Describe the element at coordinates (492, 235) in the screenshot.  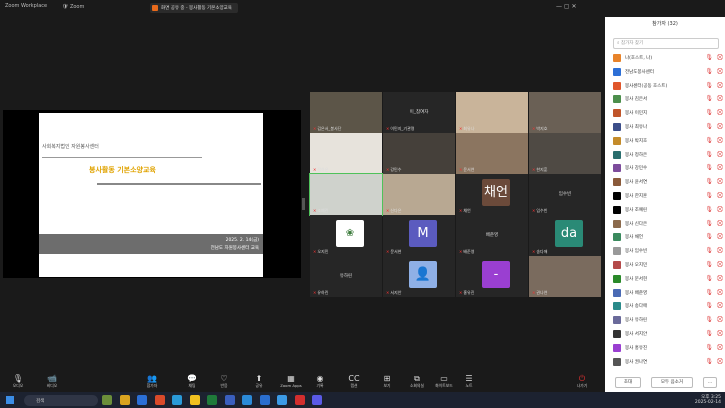
I see `video-tile: 배준영배준영` at that location.